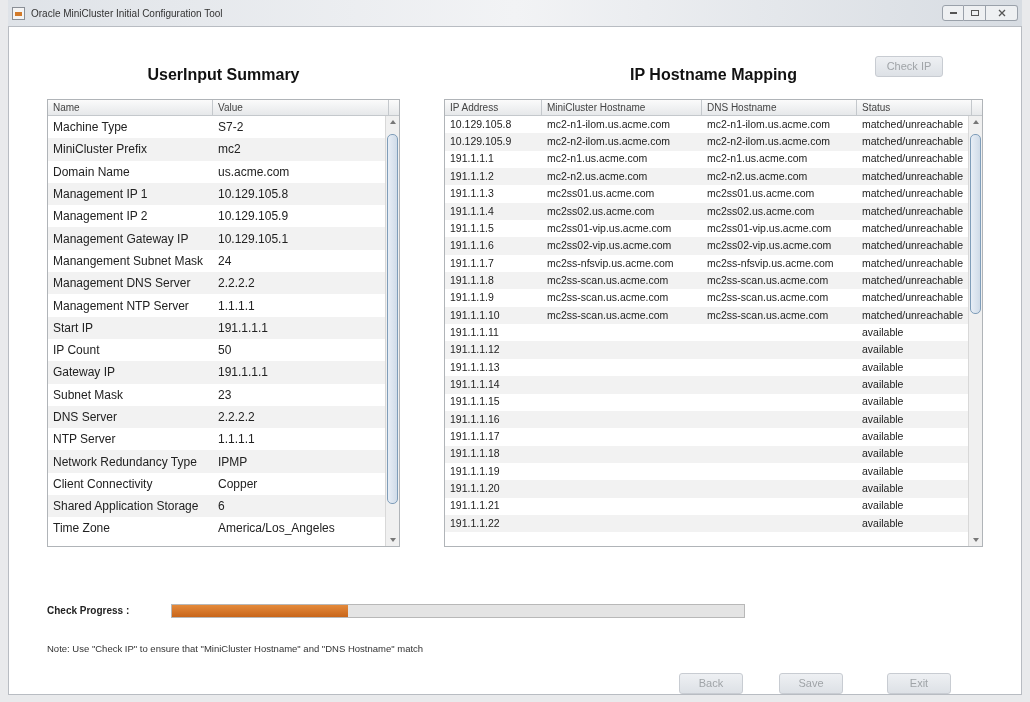 The image size is (1030, 702). Describe the element at coordinates (472, 228) in the screenshot. I see `table-cell-text: 191.1.1.5` at that location.